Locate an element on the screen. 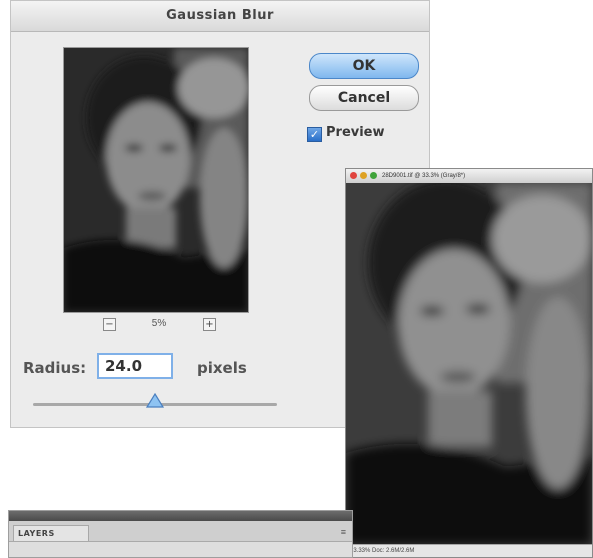 The width and height of the screenshot is (593, 558). preview-checkbox: ✓ is located at coordinates (314, 134).